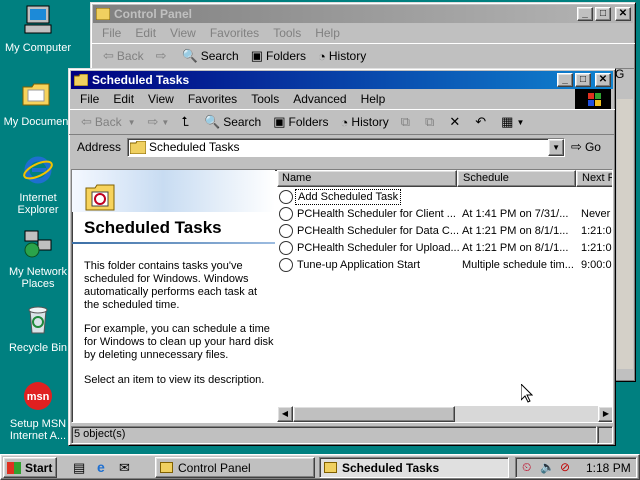  Describe the element at coordinates (131, 122) in the screenshot. I see `back-dropdown-icon: ▼` at that location.